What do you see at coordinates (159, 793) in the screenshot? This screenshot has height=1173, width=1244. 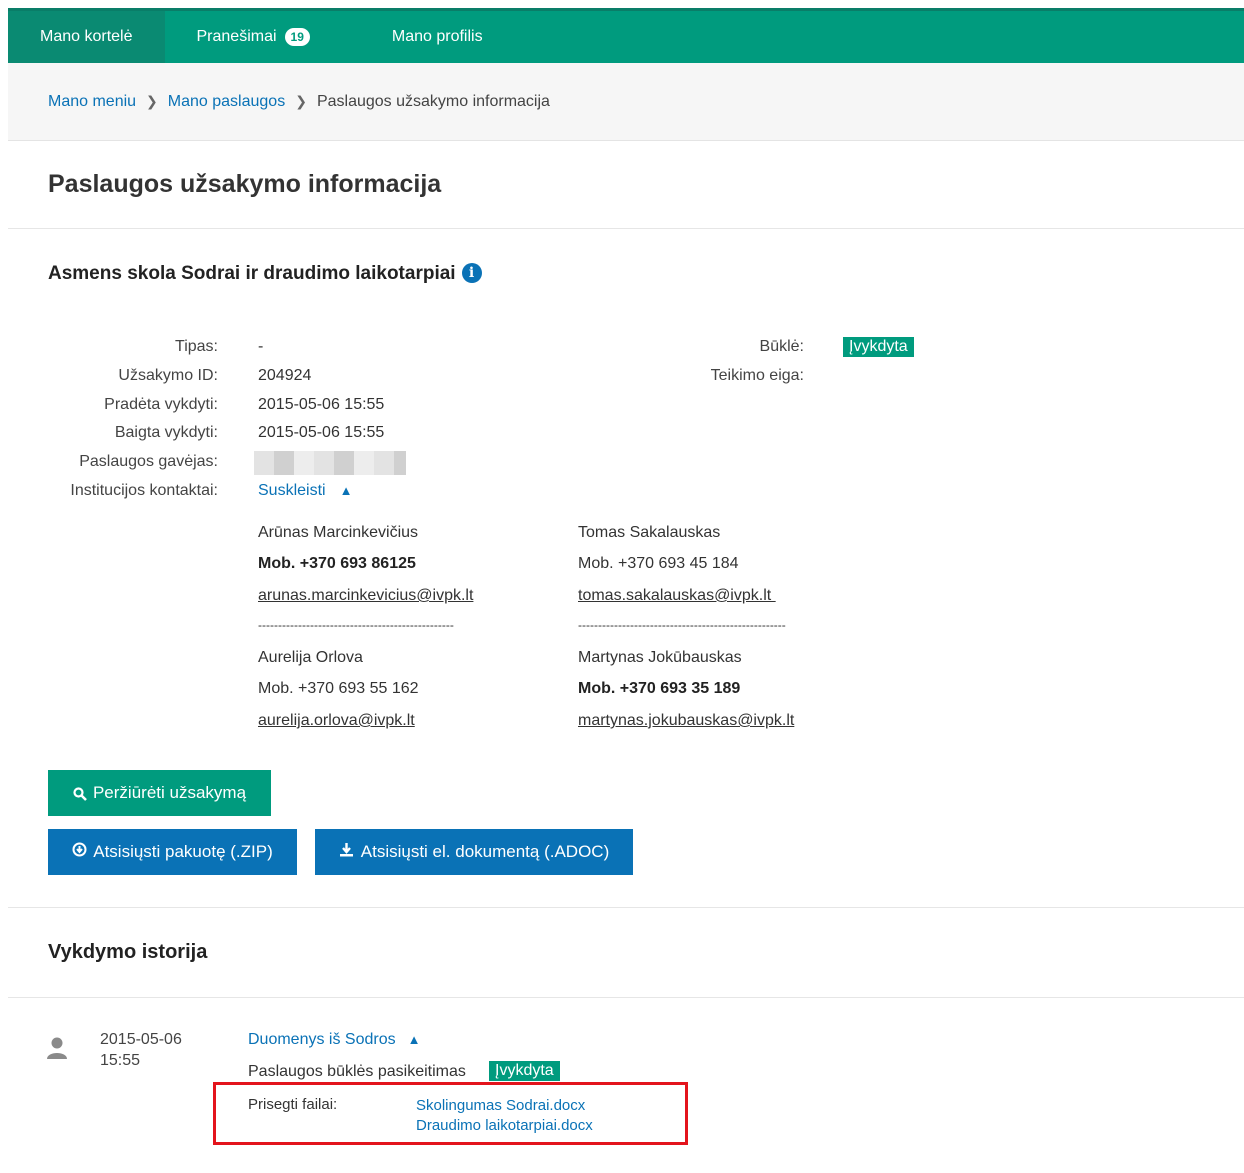 I see `view-order-button: Peržiūrėti užsakymą` at bounding box center [159, 793].